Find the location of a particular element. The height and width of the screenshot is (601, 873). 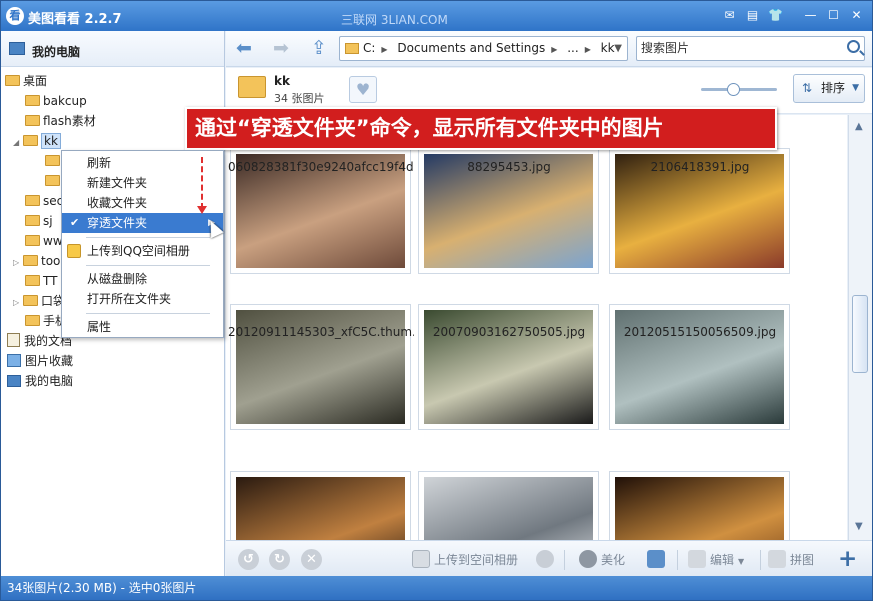

tree-item-too: ▷ too is located at coordinates (36, 261).